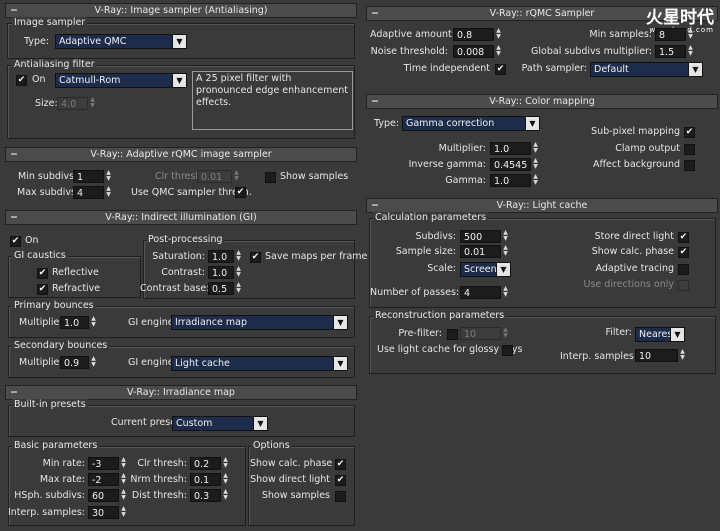  I want to click on sampler-type-dropdown: Adaptive QMC ▼, so click(121, 41).